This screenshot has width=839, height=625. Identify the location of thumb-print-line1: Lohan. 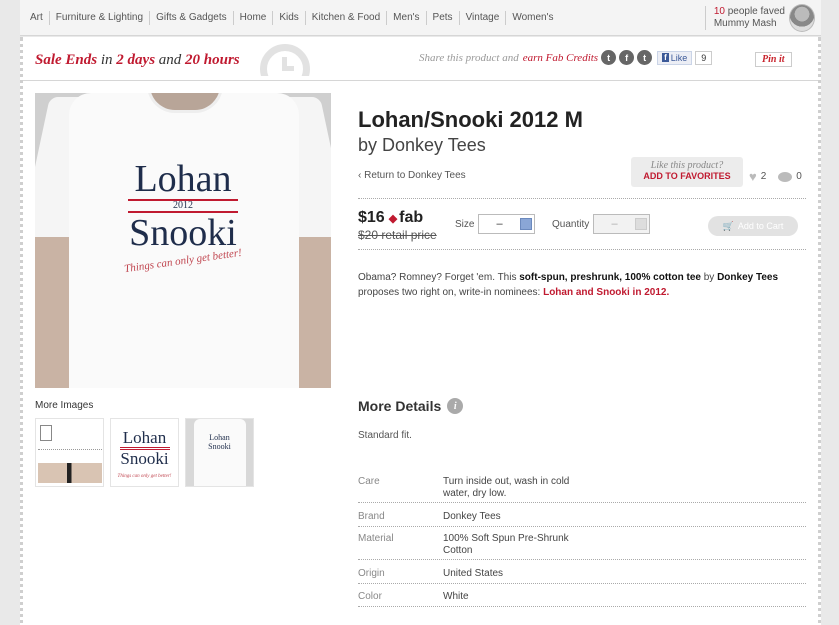
(144, 437).